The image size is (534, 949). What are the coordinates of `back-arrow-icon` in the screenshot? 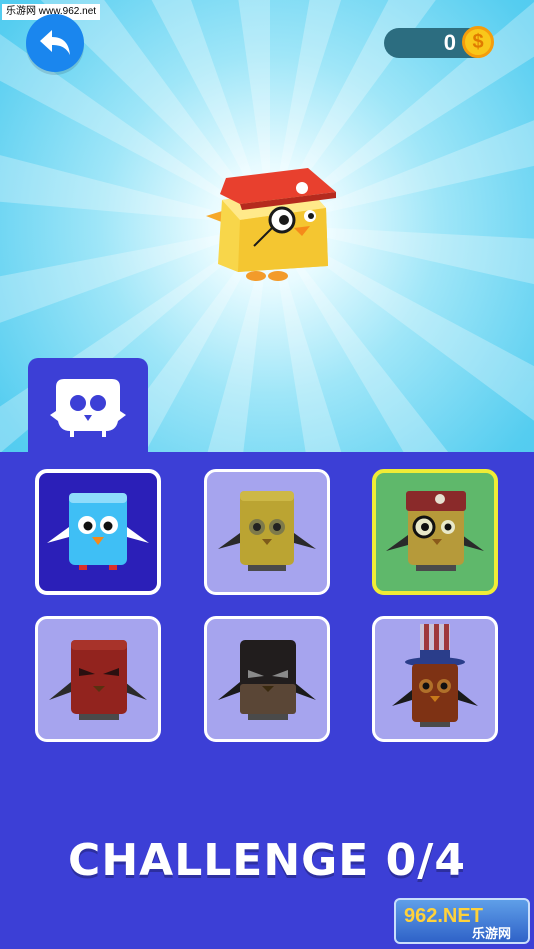 It's located at (55, 42).